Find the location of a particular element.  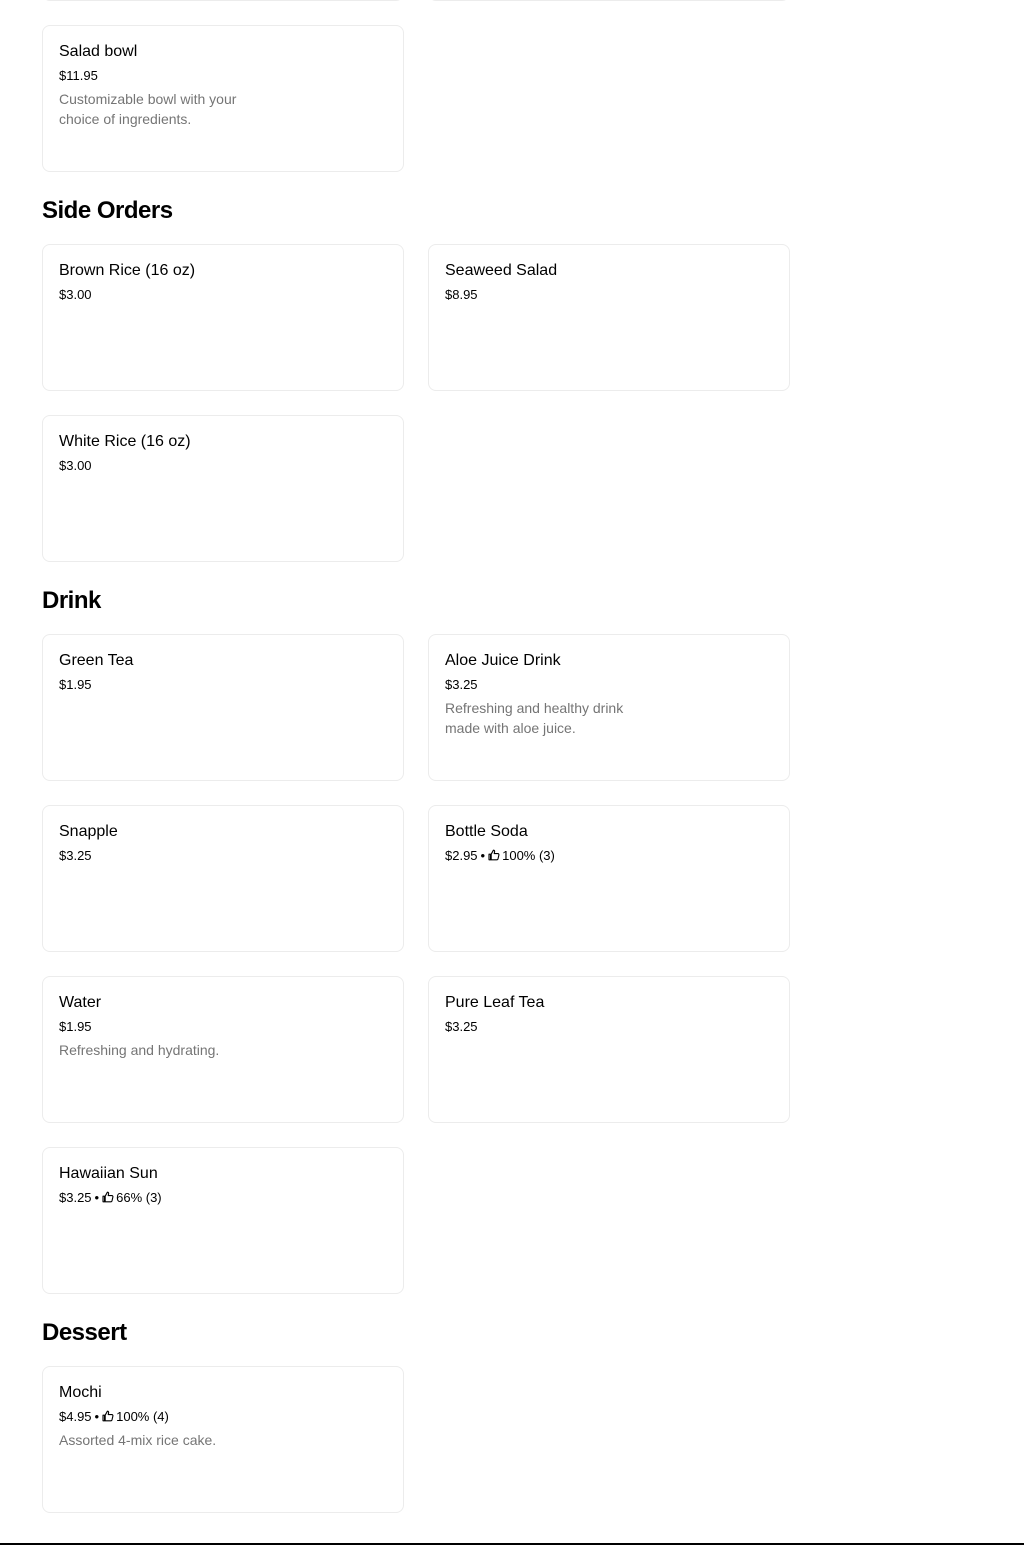

menu-item-card-white-rice: White Rice (16 oz) $3.00 is located at coordinates (223, 488).